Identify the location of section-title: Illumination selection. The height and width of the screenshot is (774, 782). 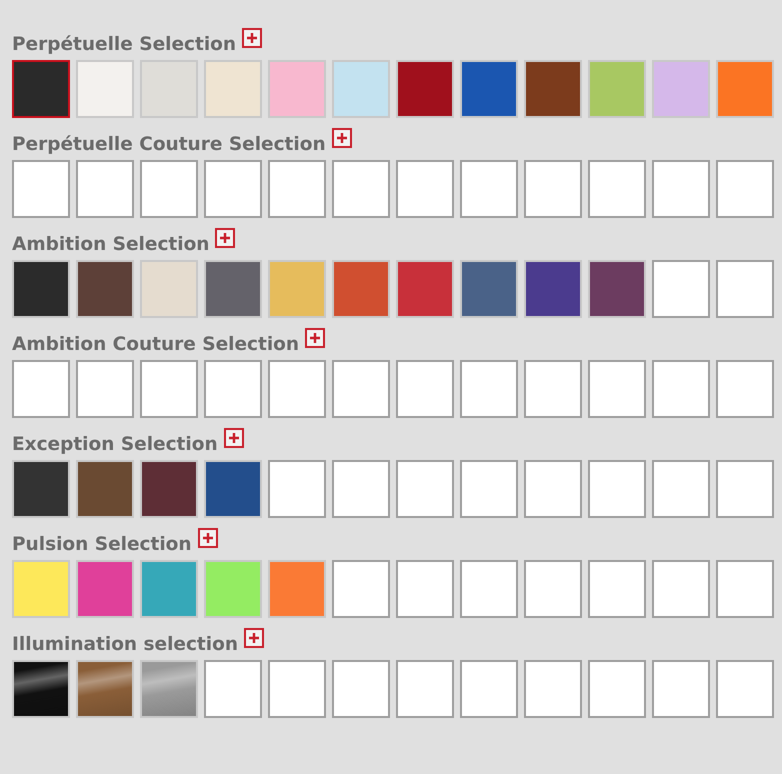
(125, 645).